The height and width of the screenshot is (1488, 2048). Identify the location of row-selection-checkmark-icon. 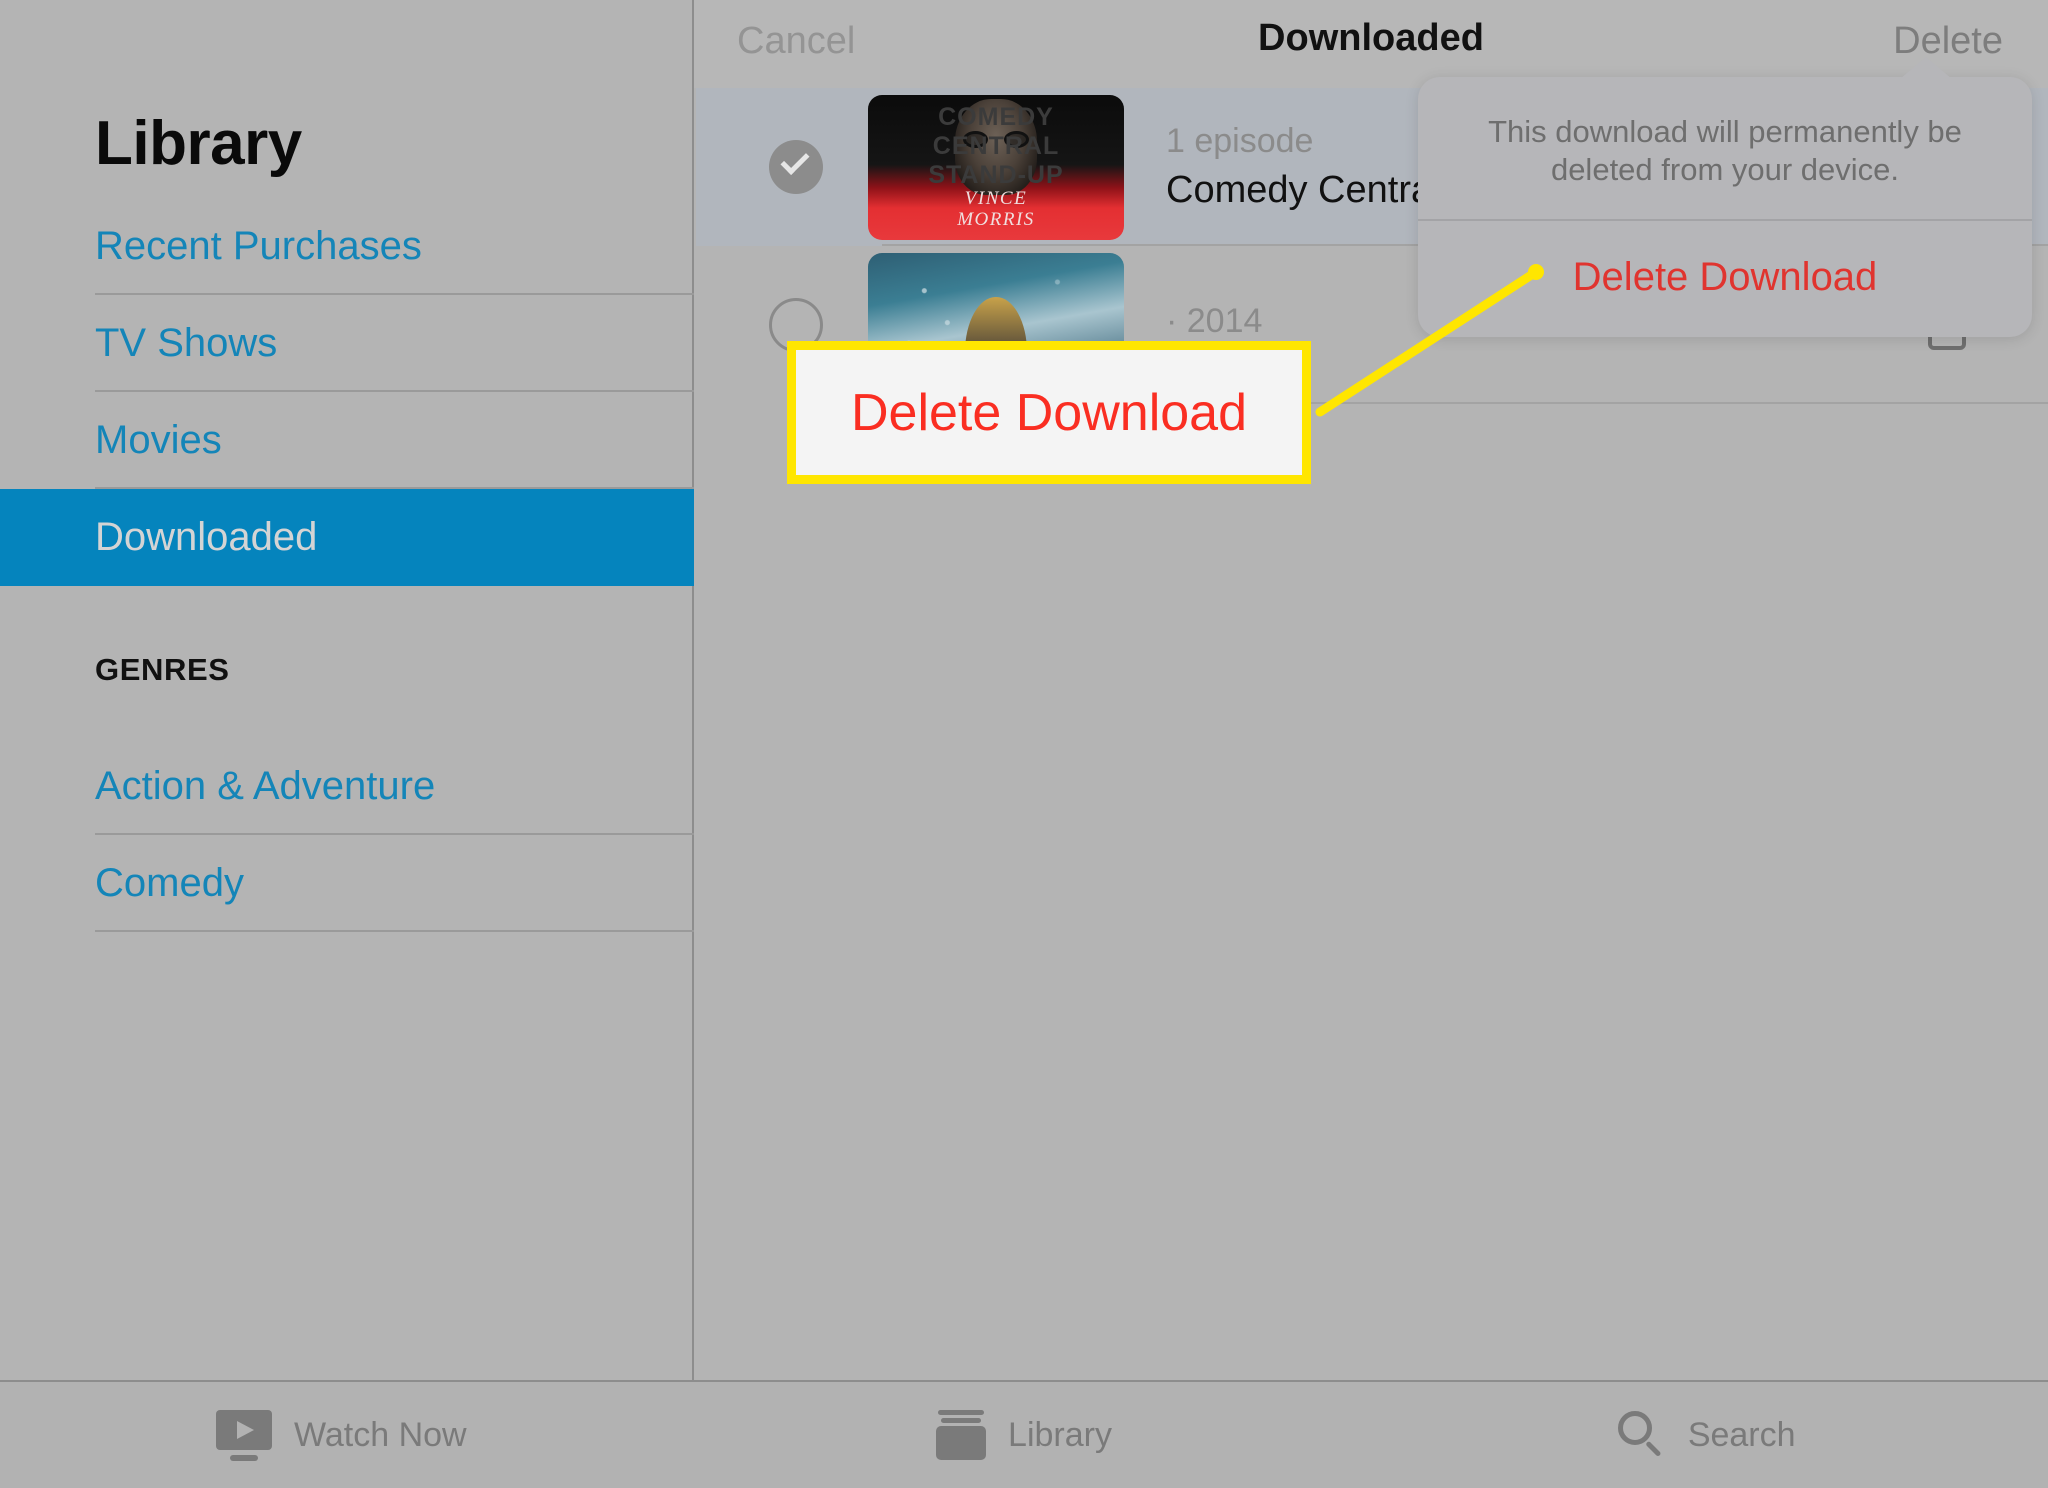
(796, 167).